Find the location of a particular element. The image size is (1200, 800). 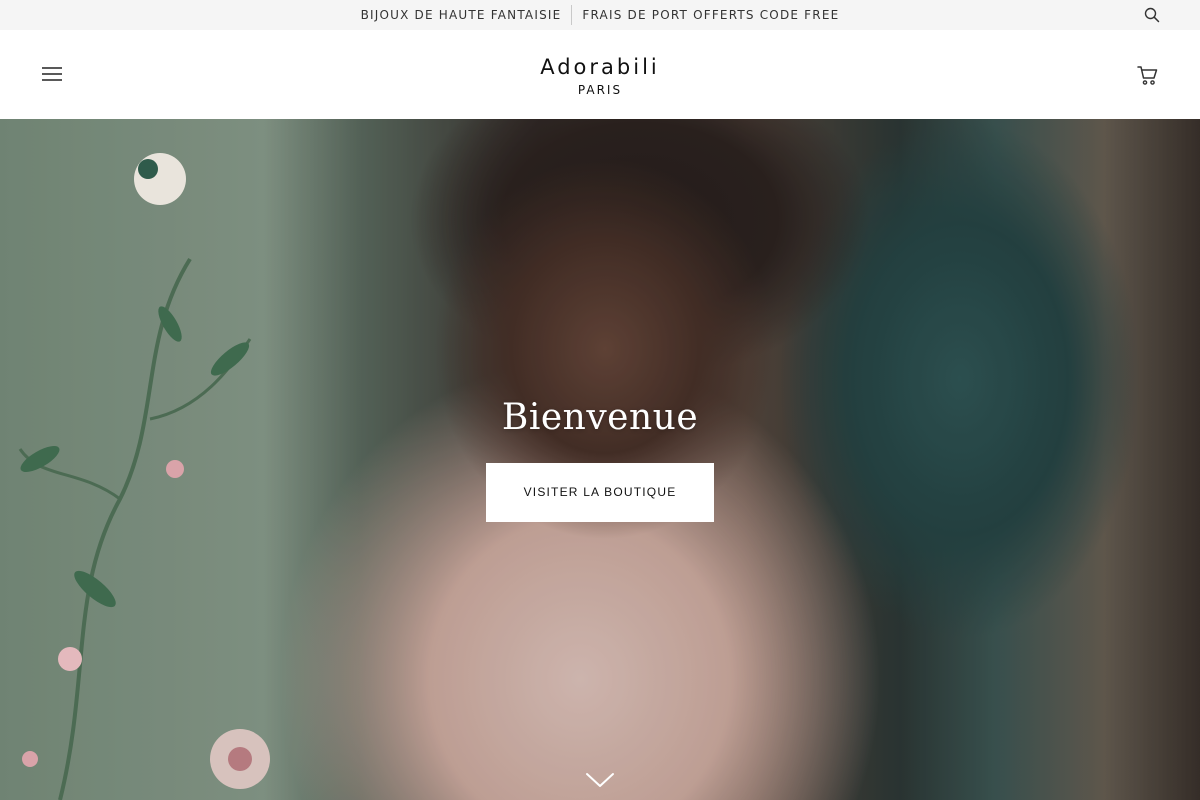

chevron-down-icon is located at coordinates (600, 780).